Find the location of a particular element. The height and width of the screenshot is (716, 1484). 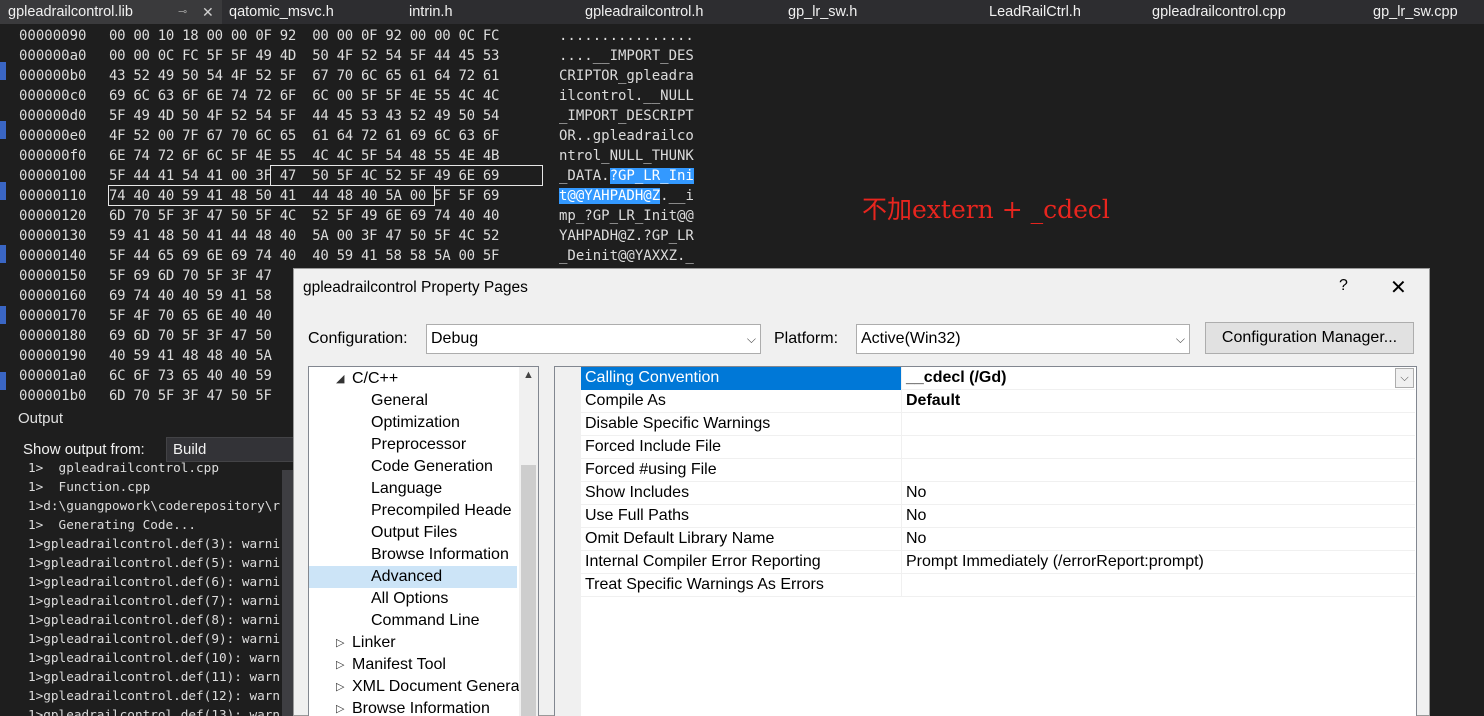

tab-label: qatomic_msvc.h is located at coordinates (281, 12).